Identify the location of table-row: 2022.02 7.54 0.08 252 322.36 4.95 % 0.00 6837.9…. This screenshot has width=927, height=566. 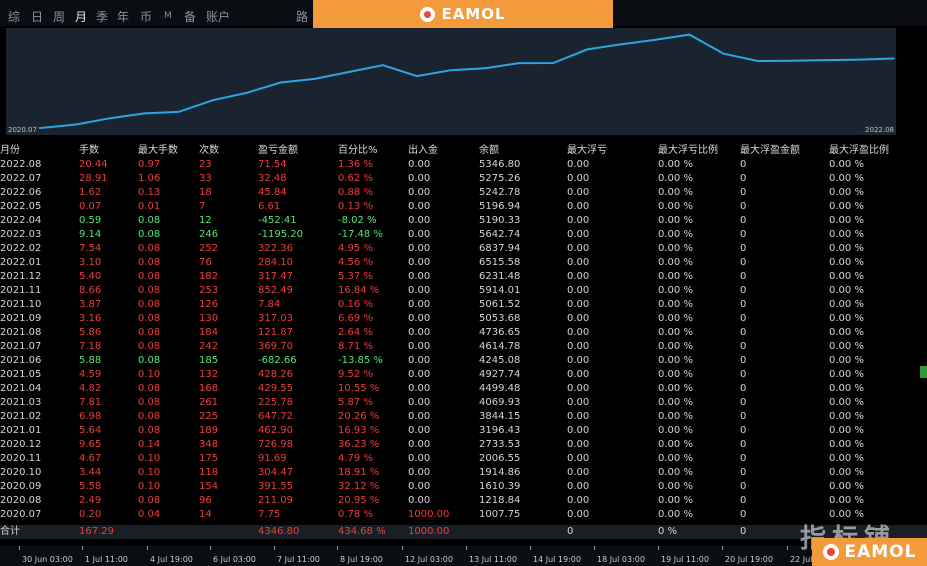
(463, 249).